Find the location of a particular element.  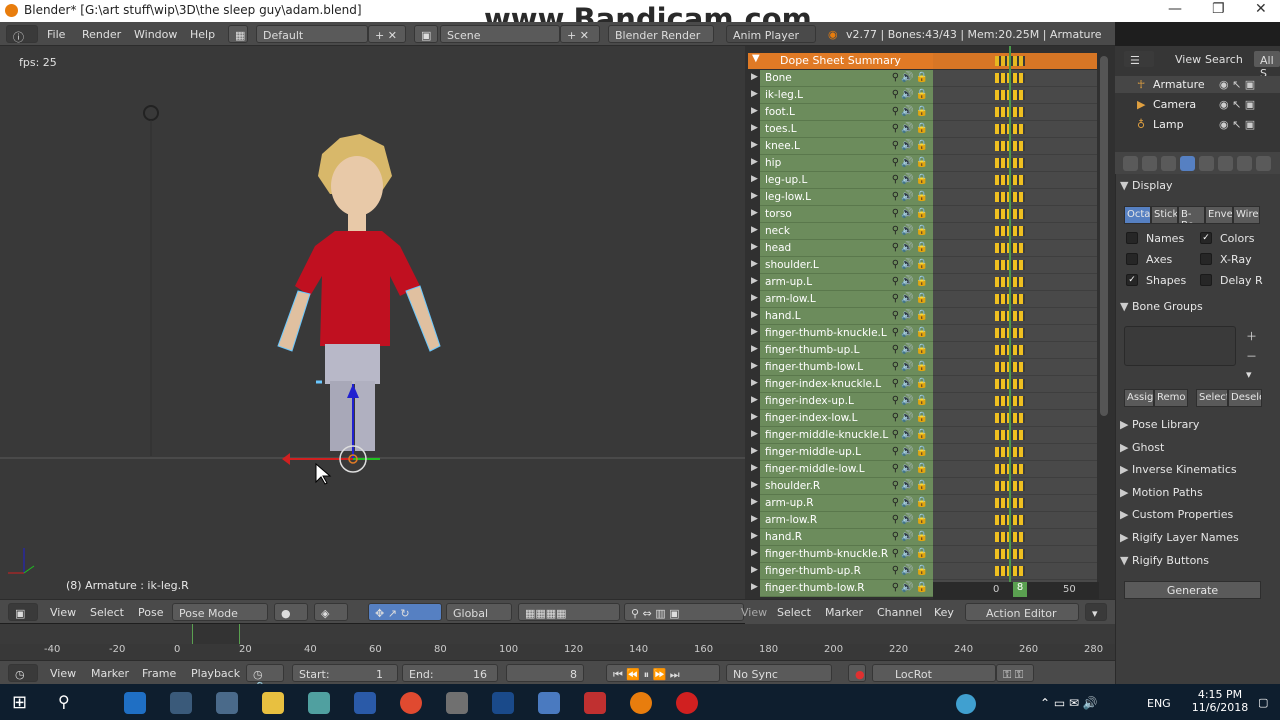

physics-tab-icon is located at coordinates (1263, 163).